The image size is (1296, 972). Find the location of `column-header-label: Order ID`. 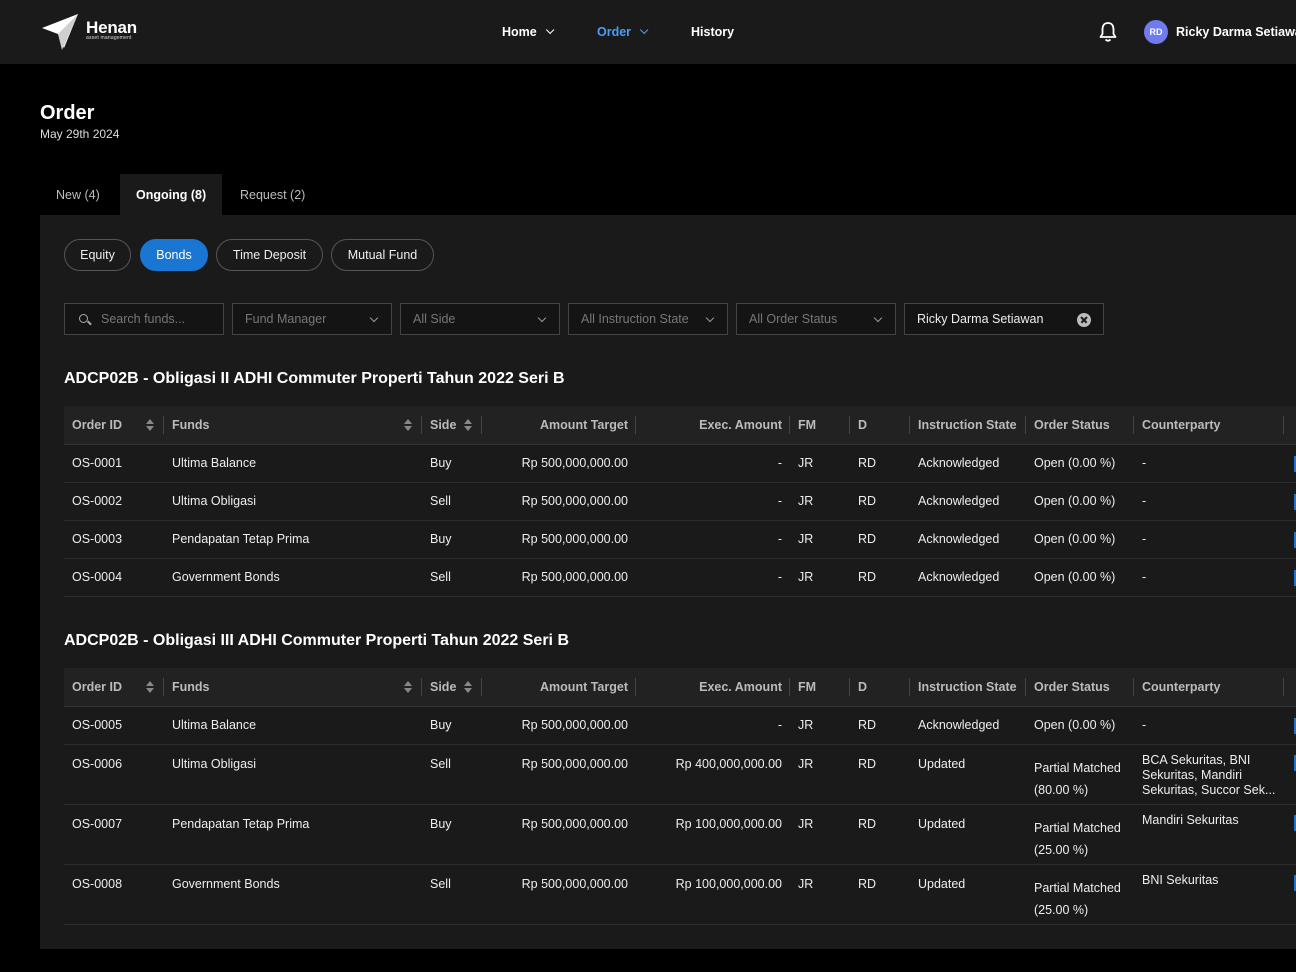

column-header-label: Order ID is located at coordinates (97, 686).